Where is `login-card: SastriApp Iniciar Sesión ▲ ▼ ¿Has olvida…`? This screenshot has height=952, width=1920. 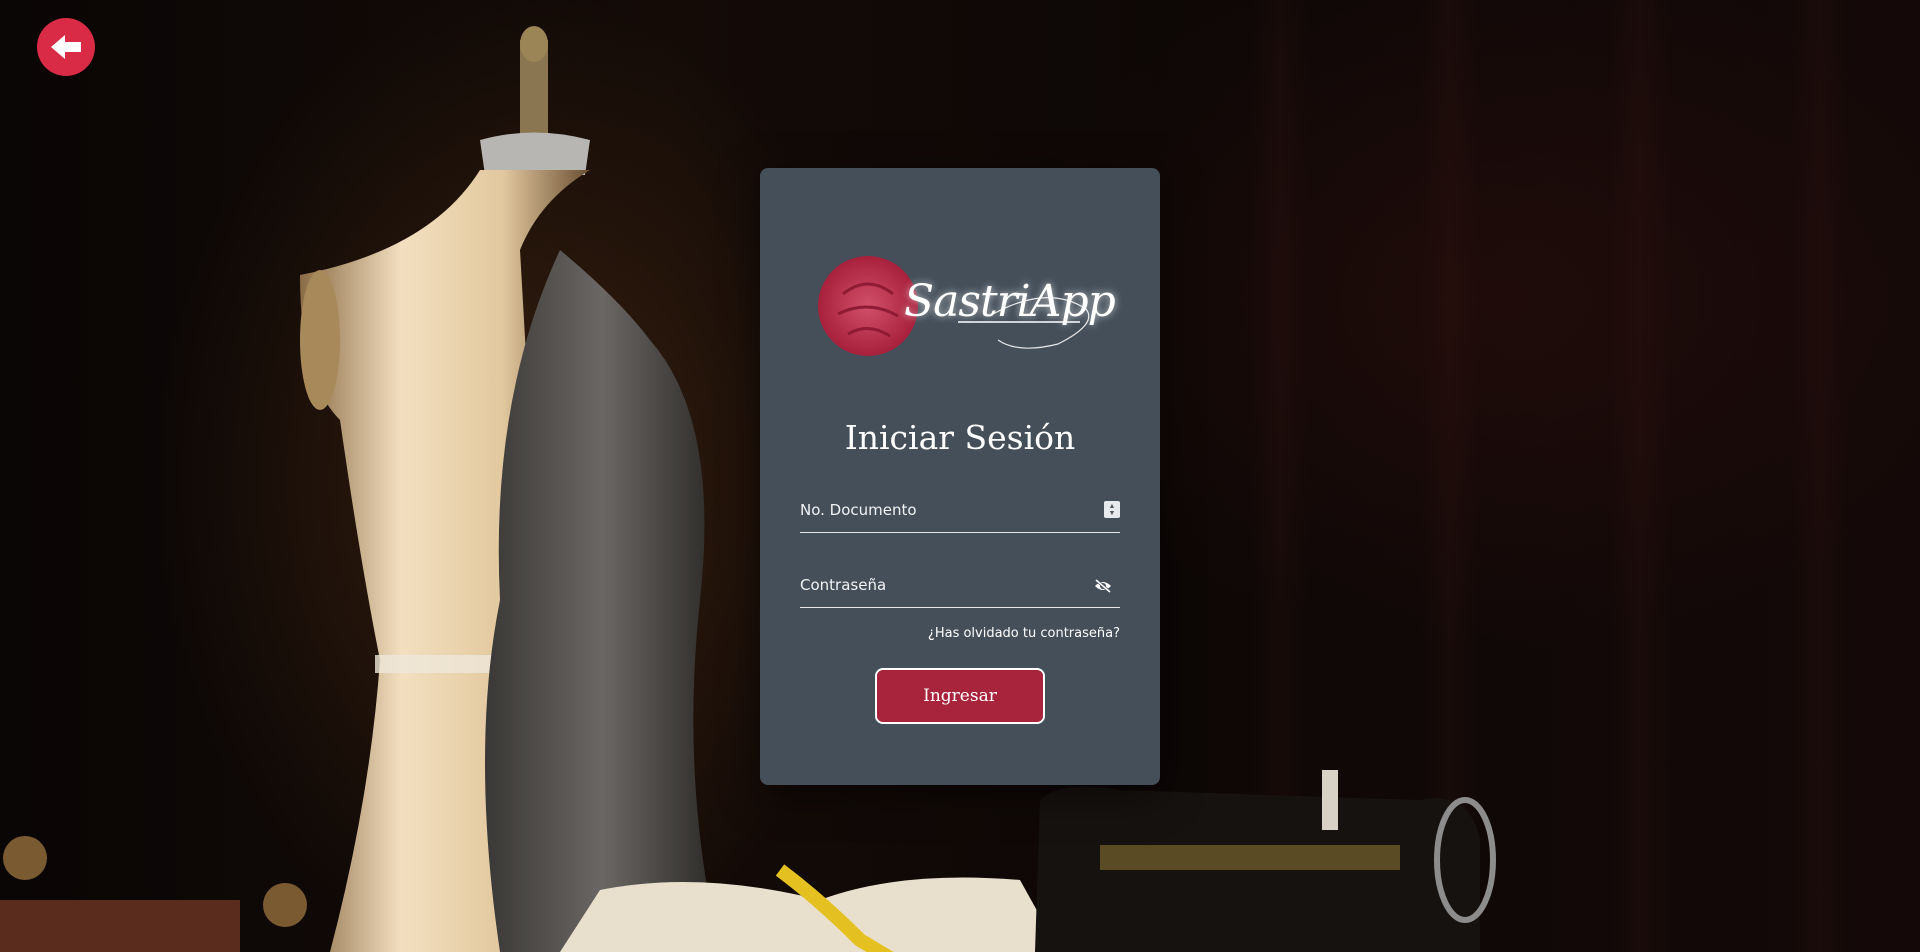 login-card: SastriApp Iniciar Sesión ▲ ▼ ¿Has olvida… is located at coordinates (960, 476).